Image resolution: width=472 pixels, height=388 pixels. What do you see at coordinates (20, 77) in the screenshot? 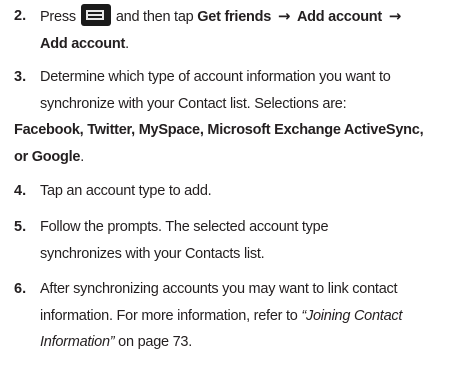
I see `step-number: 3.` at bounding box center [20, 77].